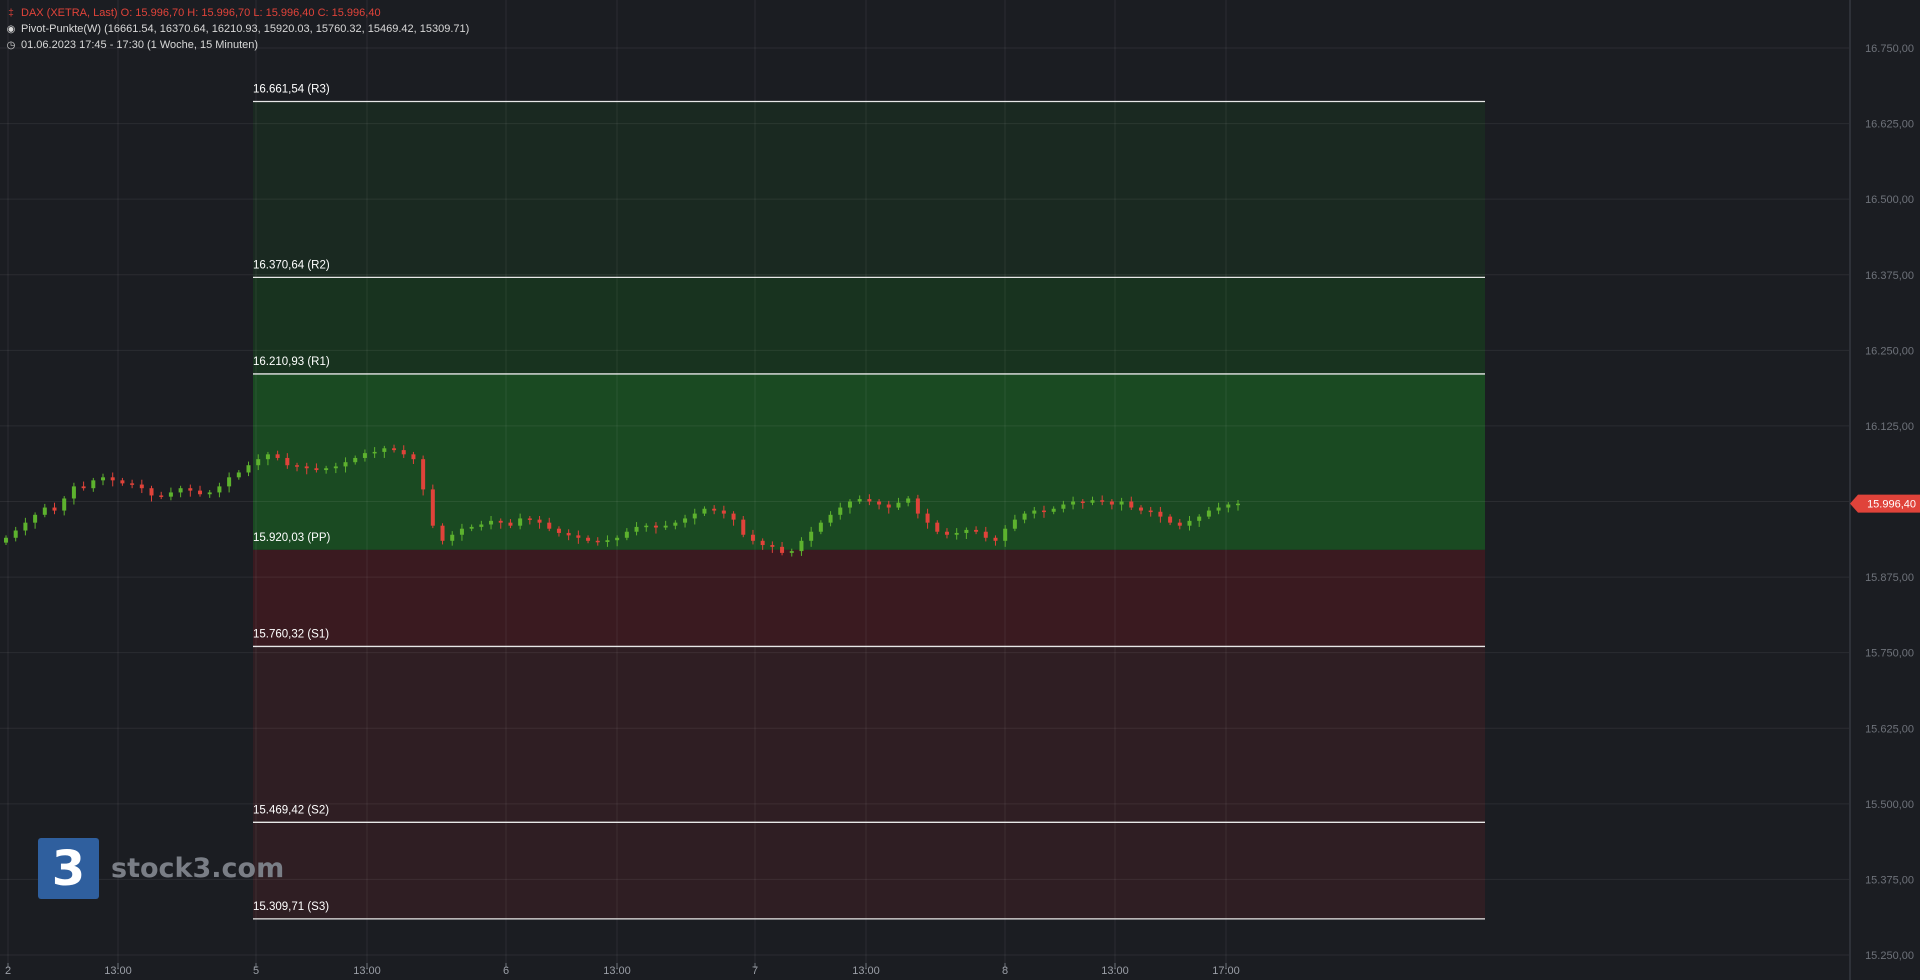  I want to click on x-tick-label: 7, so click(755, 971).